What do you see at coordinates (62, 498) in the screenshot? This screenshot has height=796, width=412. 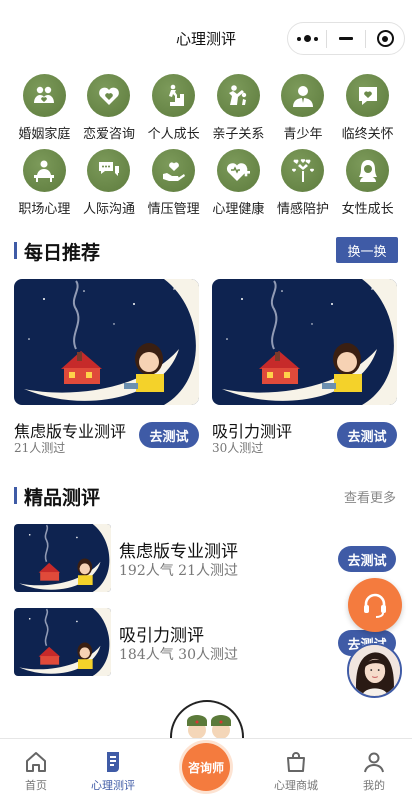 I see `section-title: 精品测评` at bounding box center [62, 498].